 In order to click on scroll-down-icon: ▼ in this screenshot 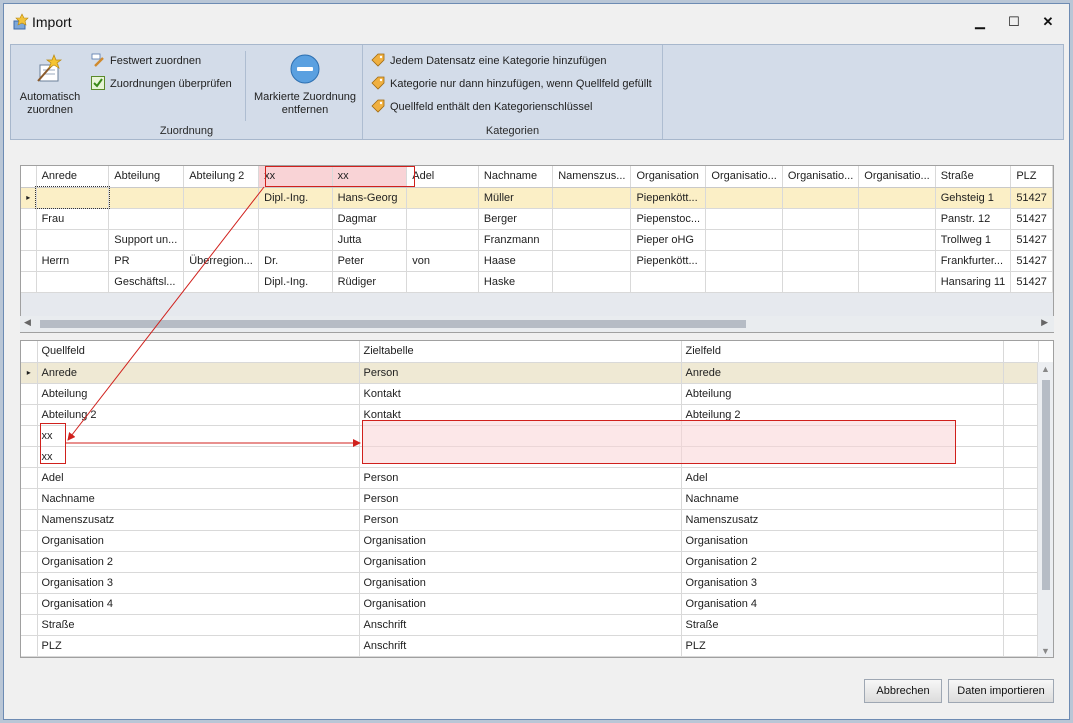, I will do `click(1045, 651)`.